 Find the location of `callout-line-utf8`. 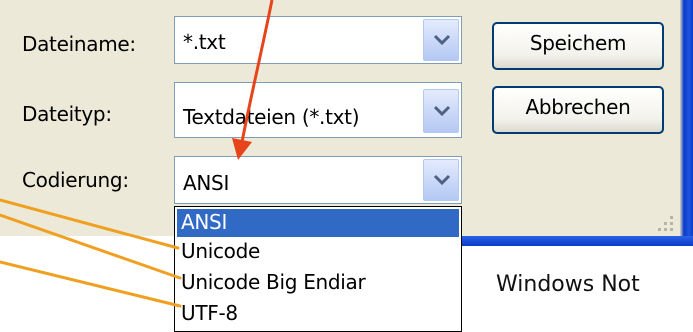

callout-line-utf8 is located at coordinates (91, 284).